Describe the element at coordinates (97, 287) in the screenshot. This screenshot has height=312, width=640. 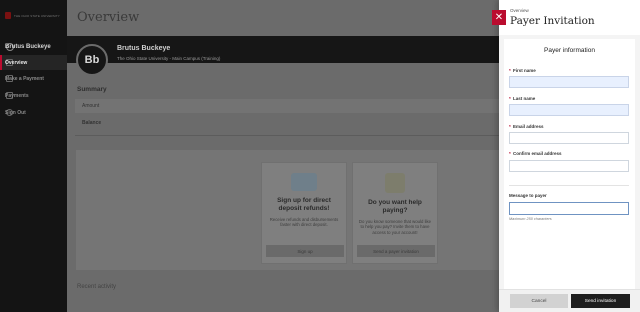
I see `recent-activity-heading: Recent activity` at that location.